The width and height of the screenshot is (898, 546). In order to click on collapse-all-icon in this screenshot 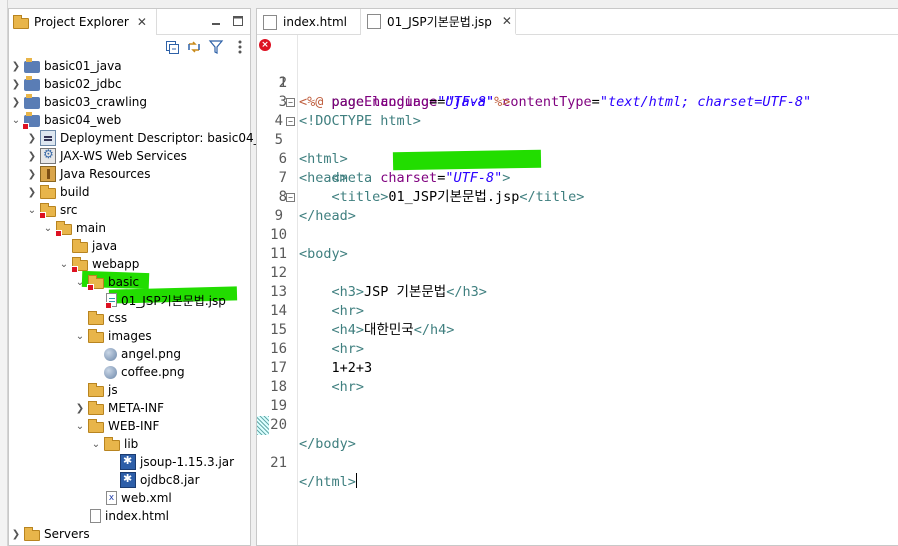, I will do `click(172, 47)`.